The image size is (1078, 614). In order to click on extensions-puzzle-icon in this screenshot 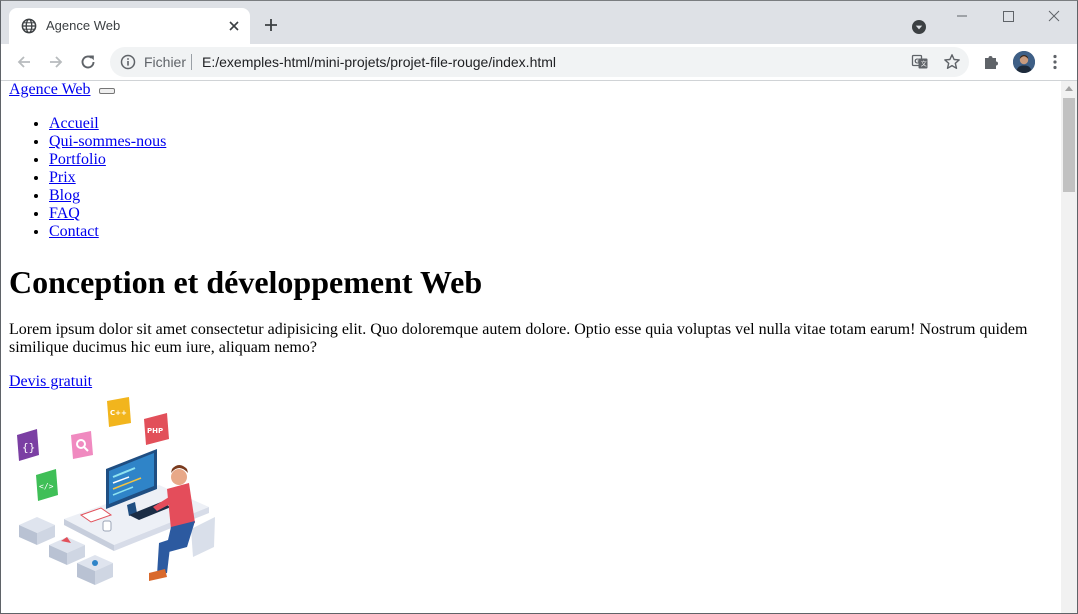, I will do `click(991, 62)`.